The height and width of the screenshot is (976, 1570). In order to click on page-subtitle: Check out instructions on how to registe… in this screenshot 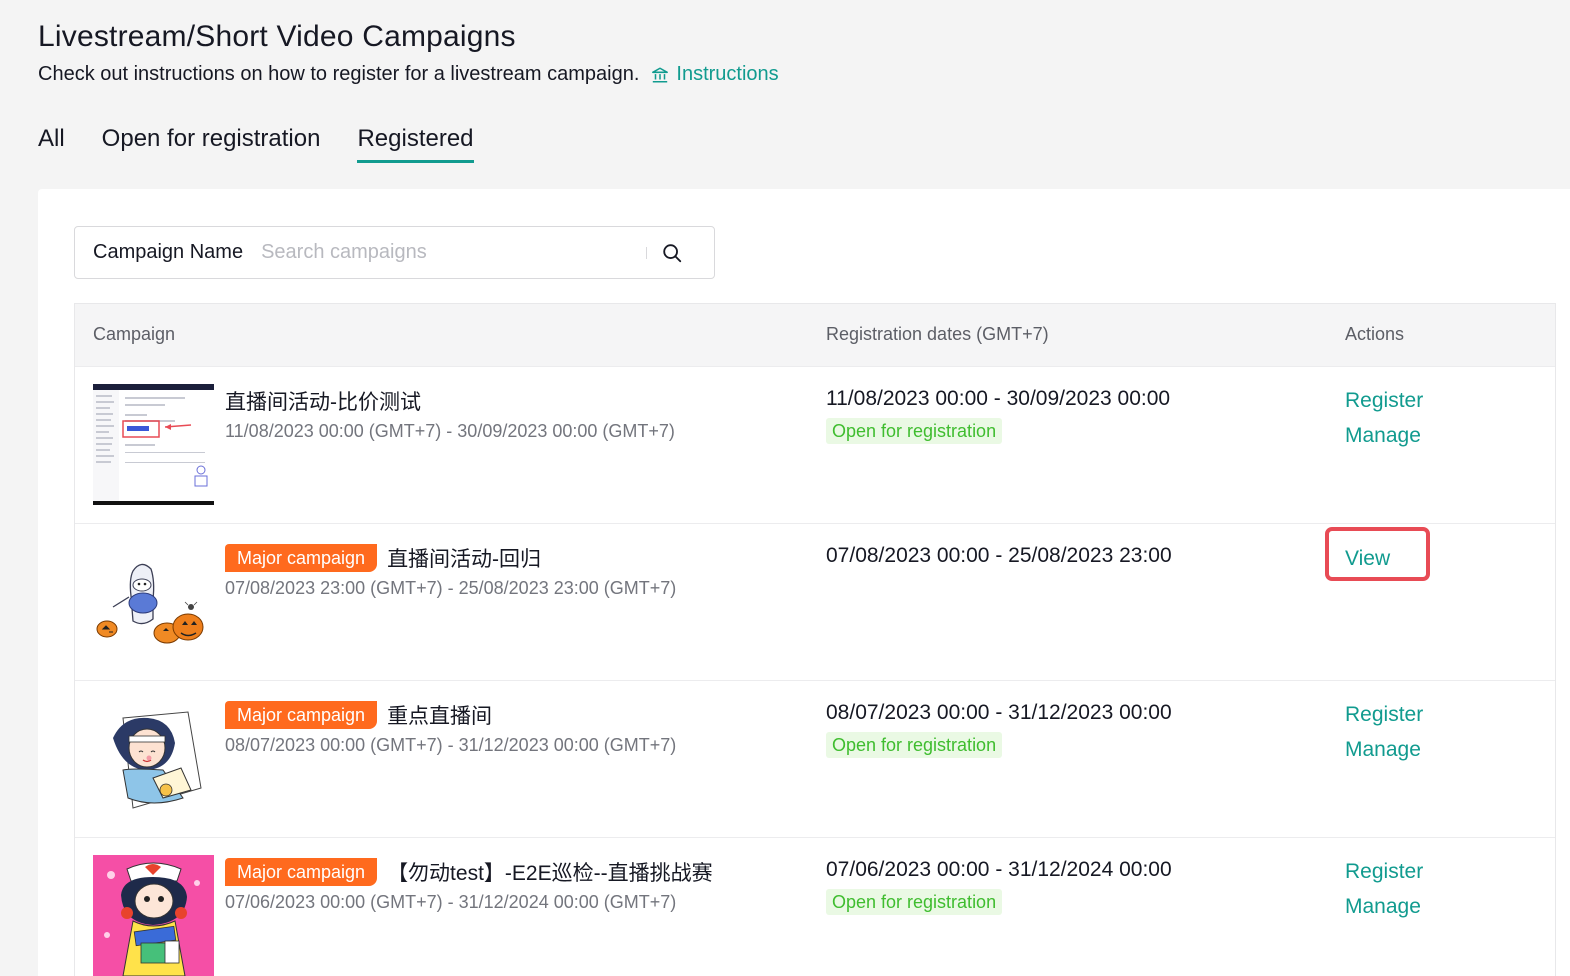, I will do `click(408, 74)`.